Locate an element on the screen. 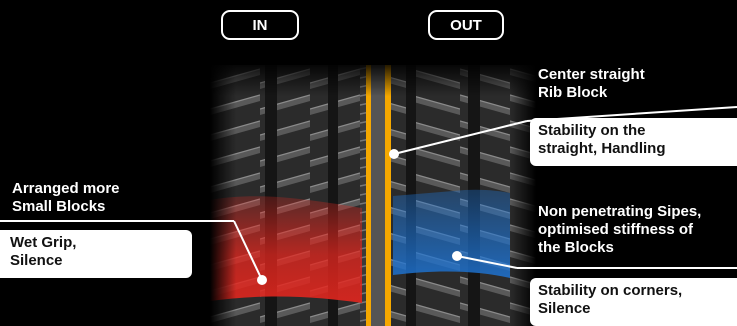 This screenshot has height=326, width=737. center-rib-title-line2: Rib Block is located at coordinates (573, 92).